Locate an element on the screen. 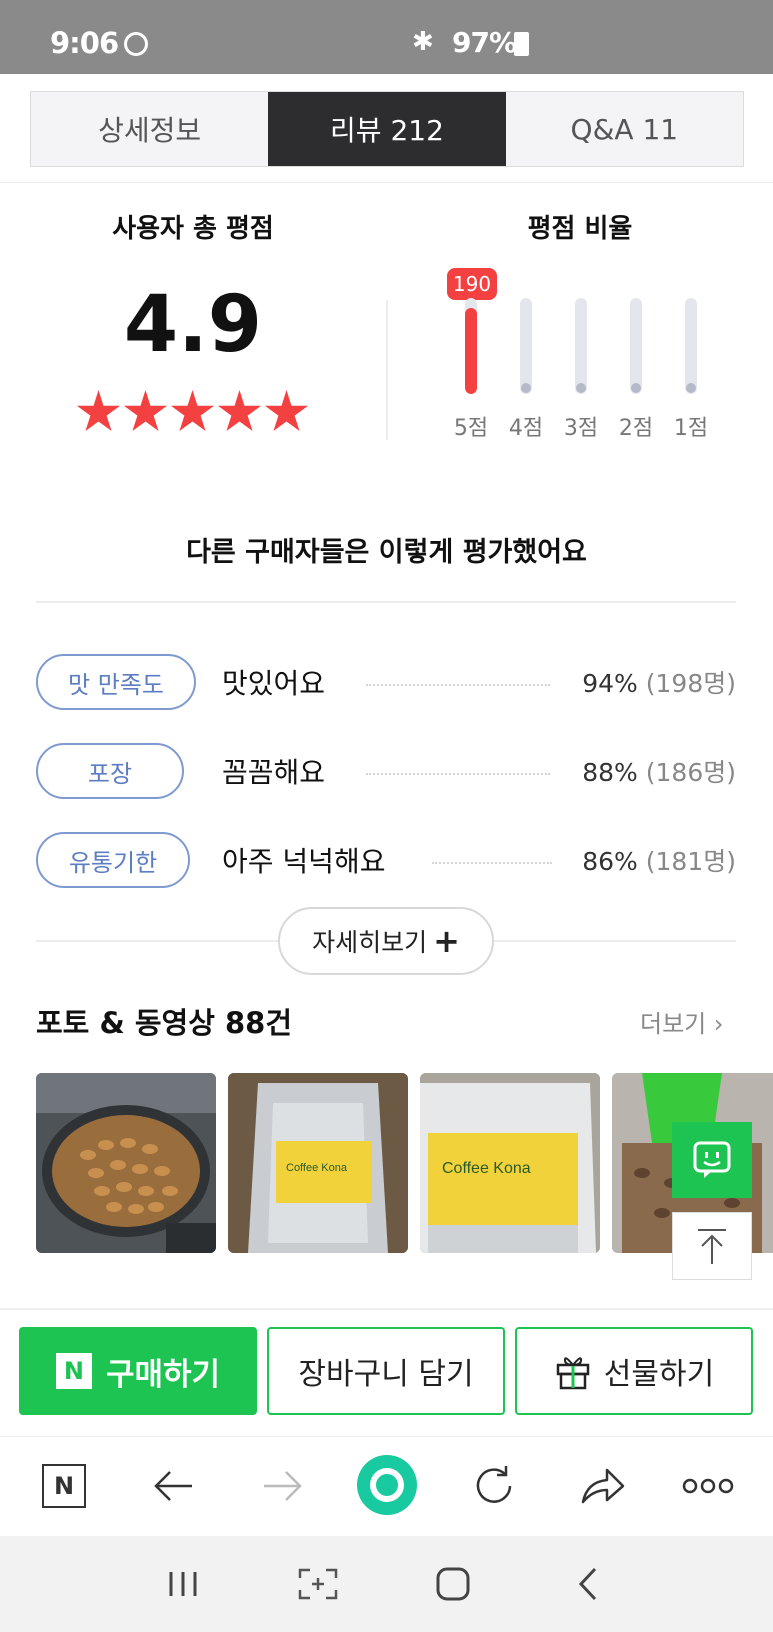  chat-button is located at coordinates (712, 1160).